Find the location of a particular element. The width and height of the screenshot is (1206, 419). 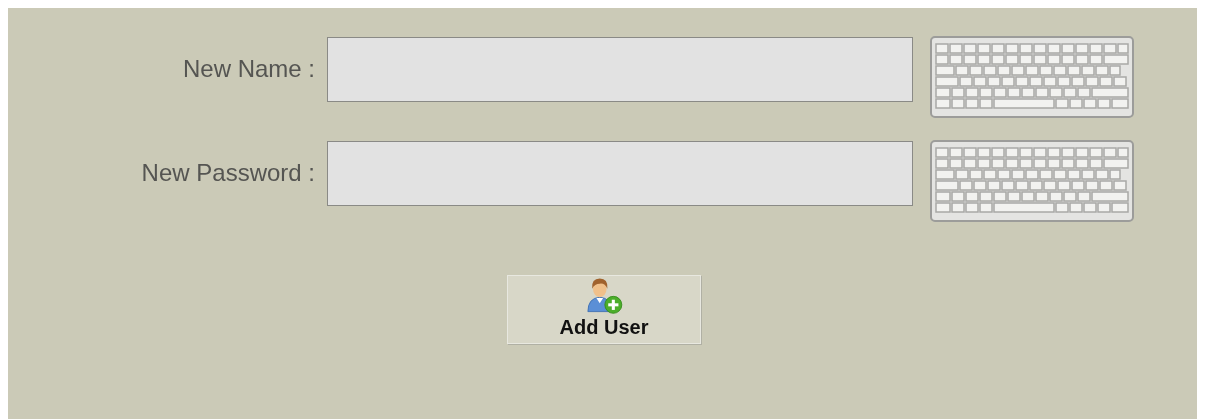

field-label: New Password : is located at coordinates (227, 173).